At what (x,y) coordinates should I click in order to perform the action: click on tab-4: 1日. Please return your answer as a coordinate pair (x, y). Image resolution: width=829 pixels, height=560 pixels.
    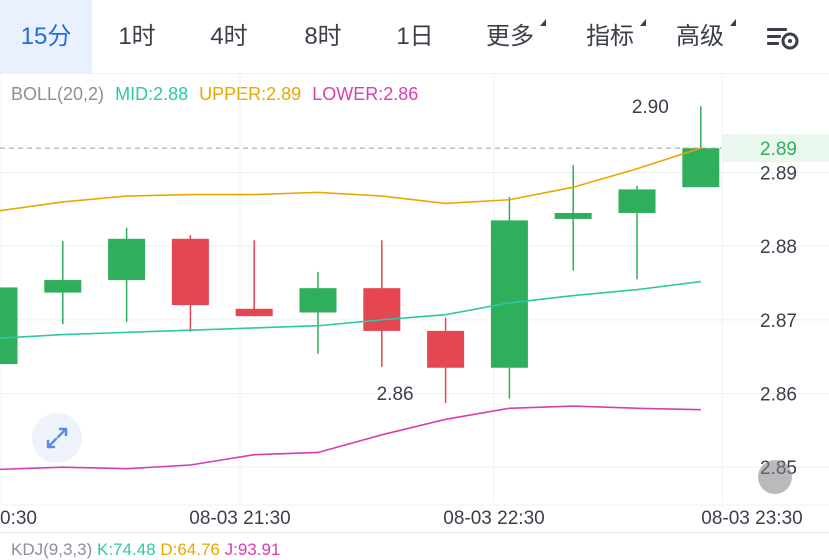
    Looking at the image, I should click on (415, 36).